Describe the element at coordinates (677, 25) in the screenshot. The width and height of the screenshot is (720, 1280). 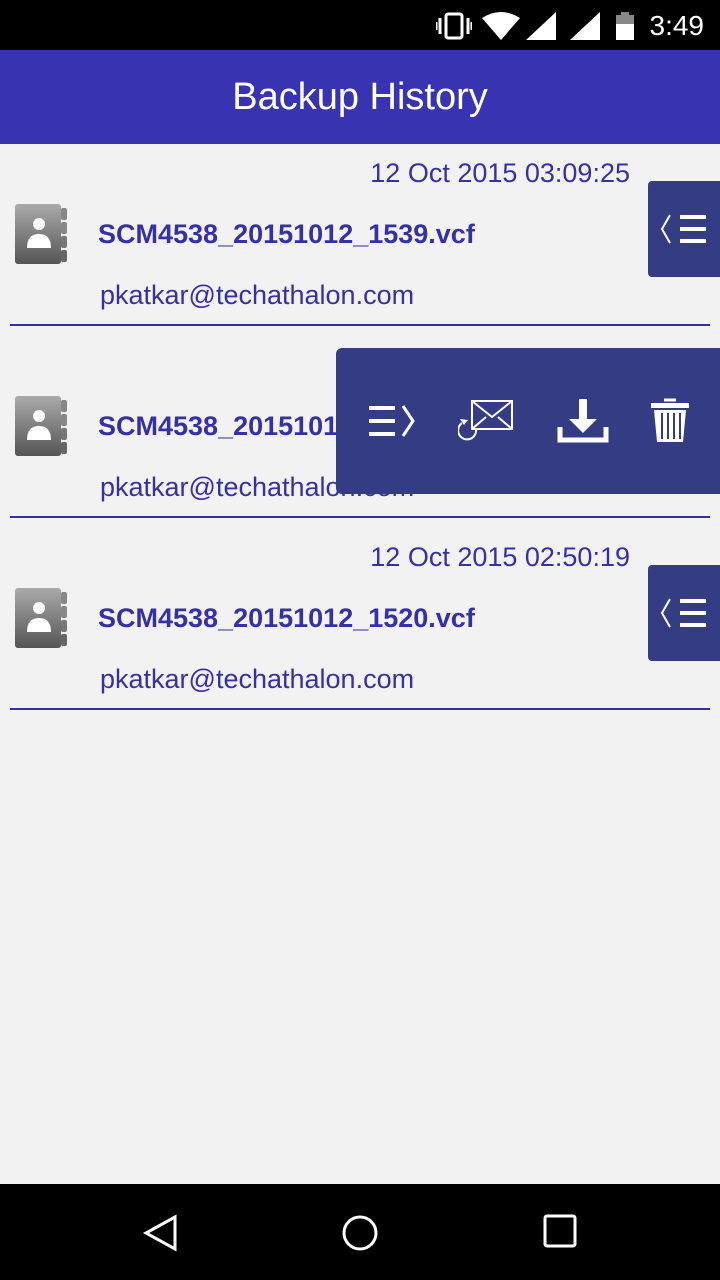
I see `clock: 3:49` at that location.